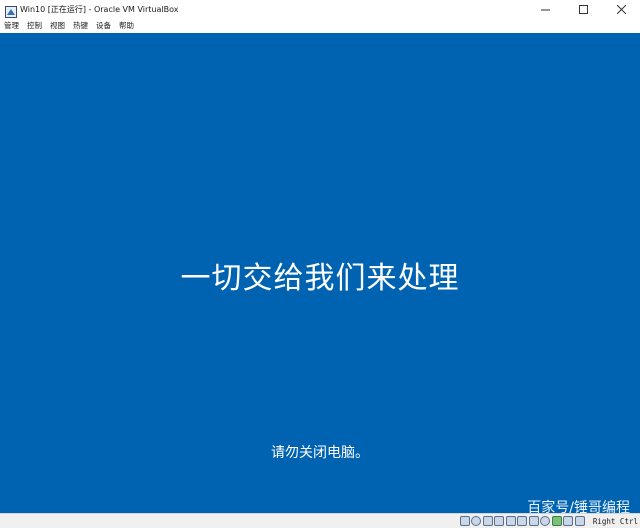 This screenshot has height=528, width=640. Describe the element at coordinates (510, 521) in the screenshot. I see `usb-icon` at that location.